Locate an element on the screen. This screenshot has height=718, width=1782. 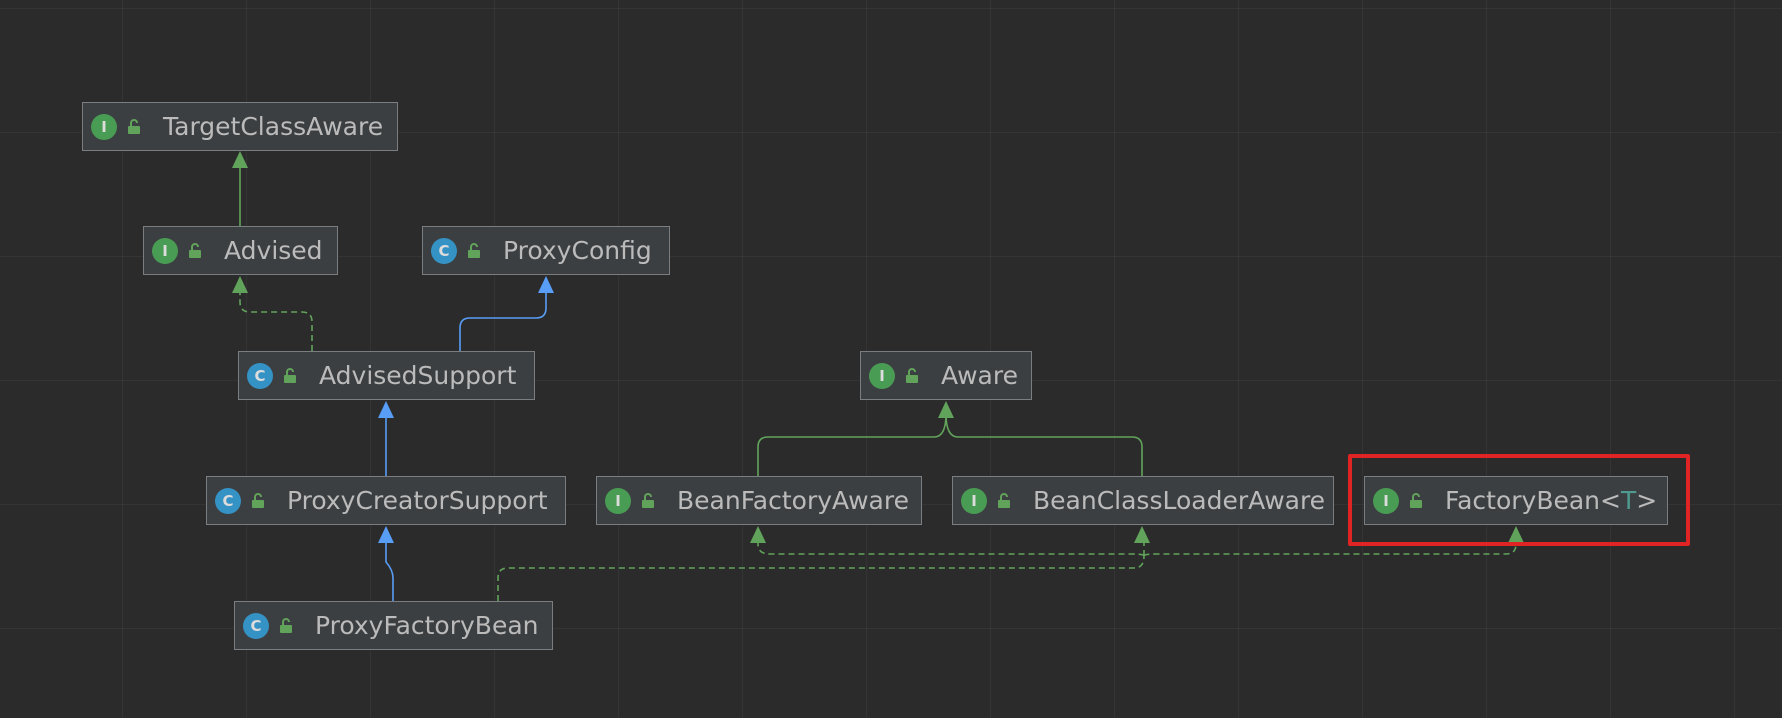
node-label-name: FactoryBean is located at coordinates (1523, 500).